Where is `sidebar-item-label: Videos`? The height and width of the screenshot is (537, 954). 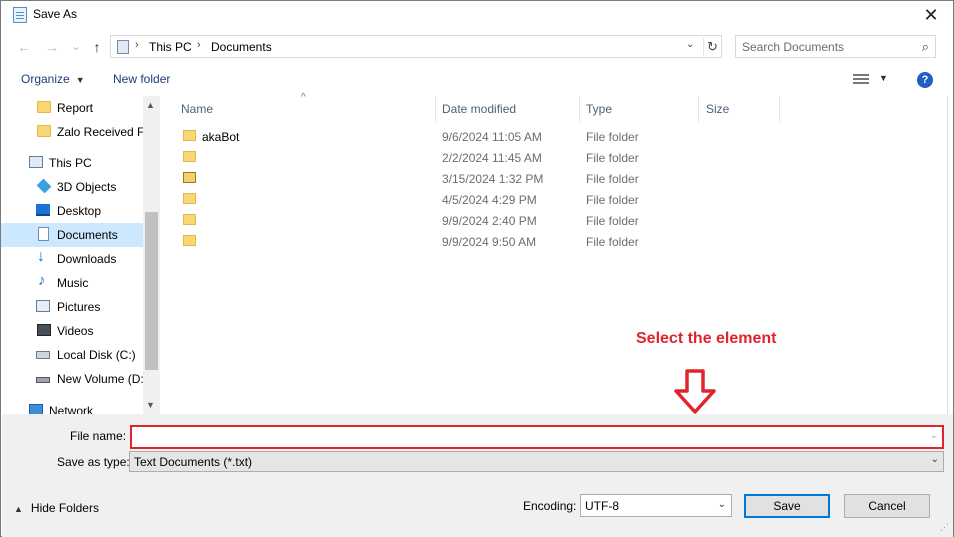
sidebar-item-label: Videos is located at coordinates (75, 331).